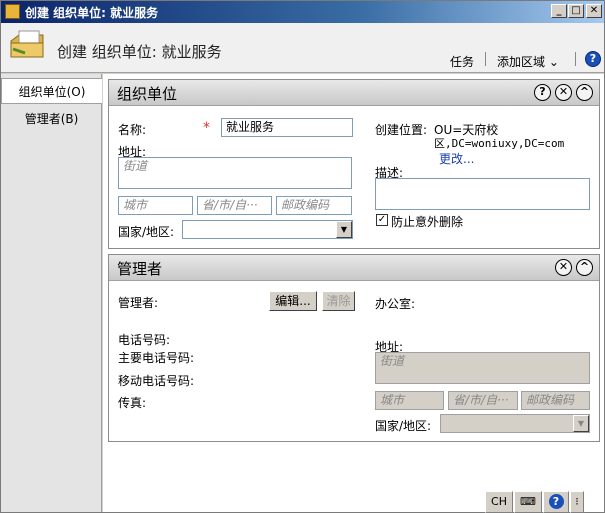 The image size is (605, 513). I want to click on app-icon, so click(12, 11).